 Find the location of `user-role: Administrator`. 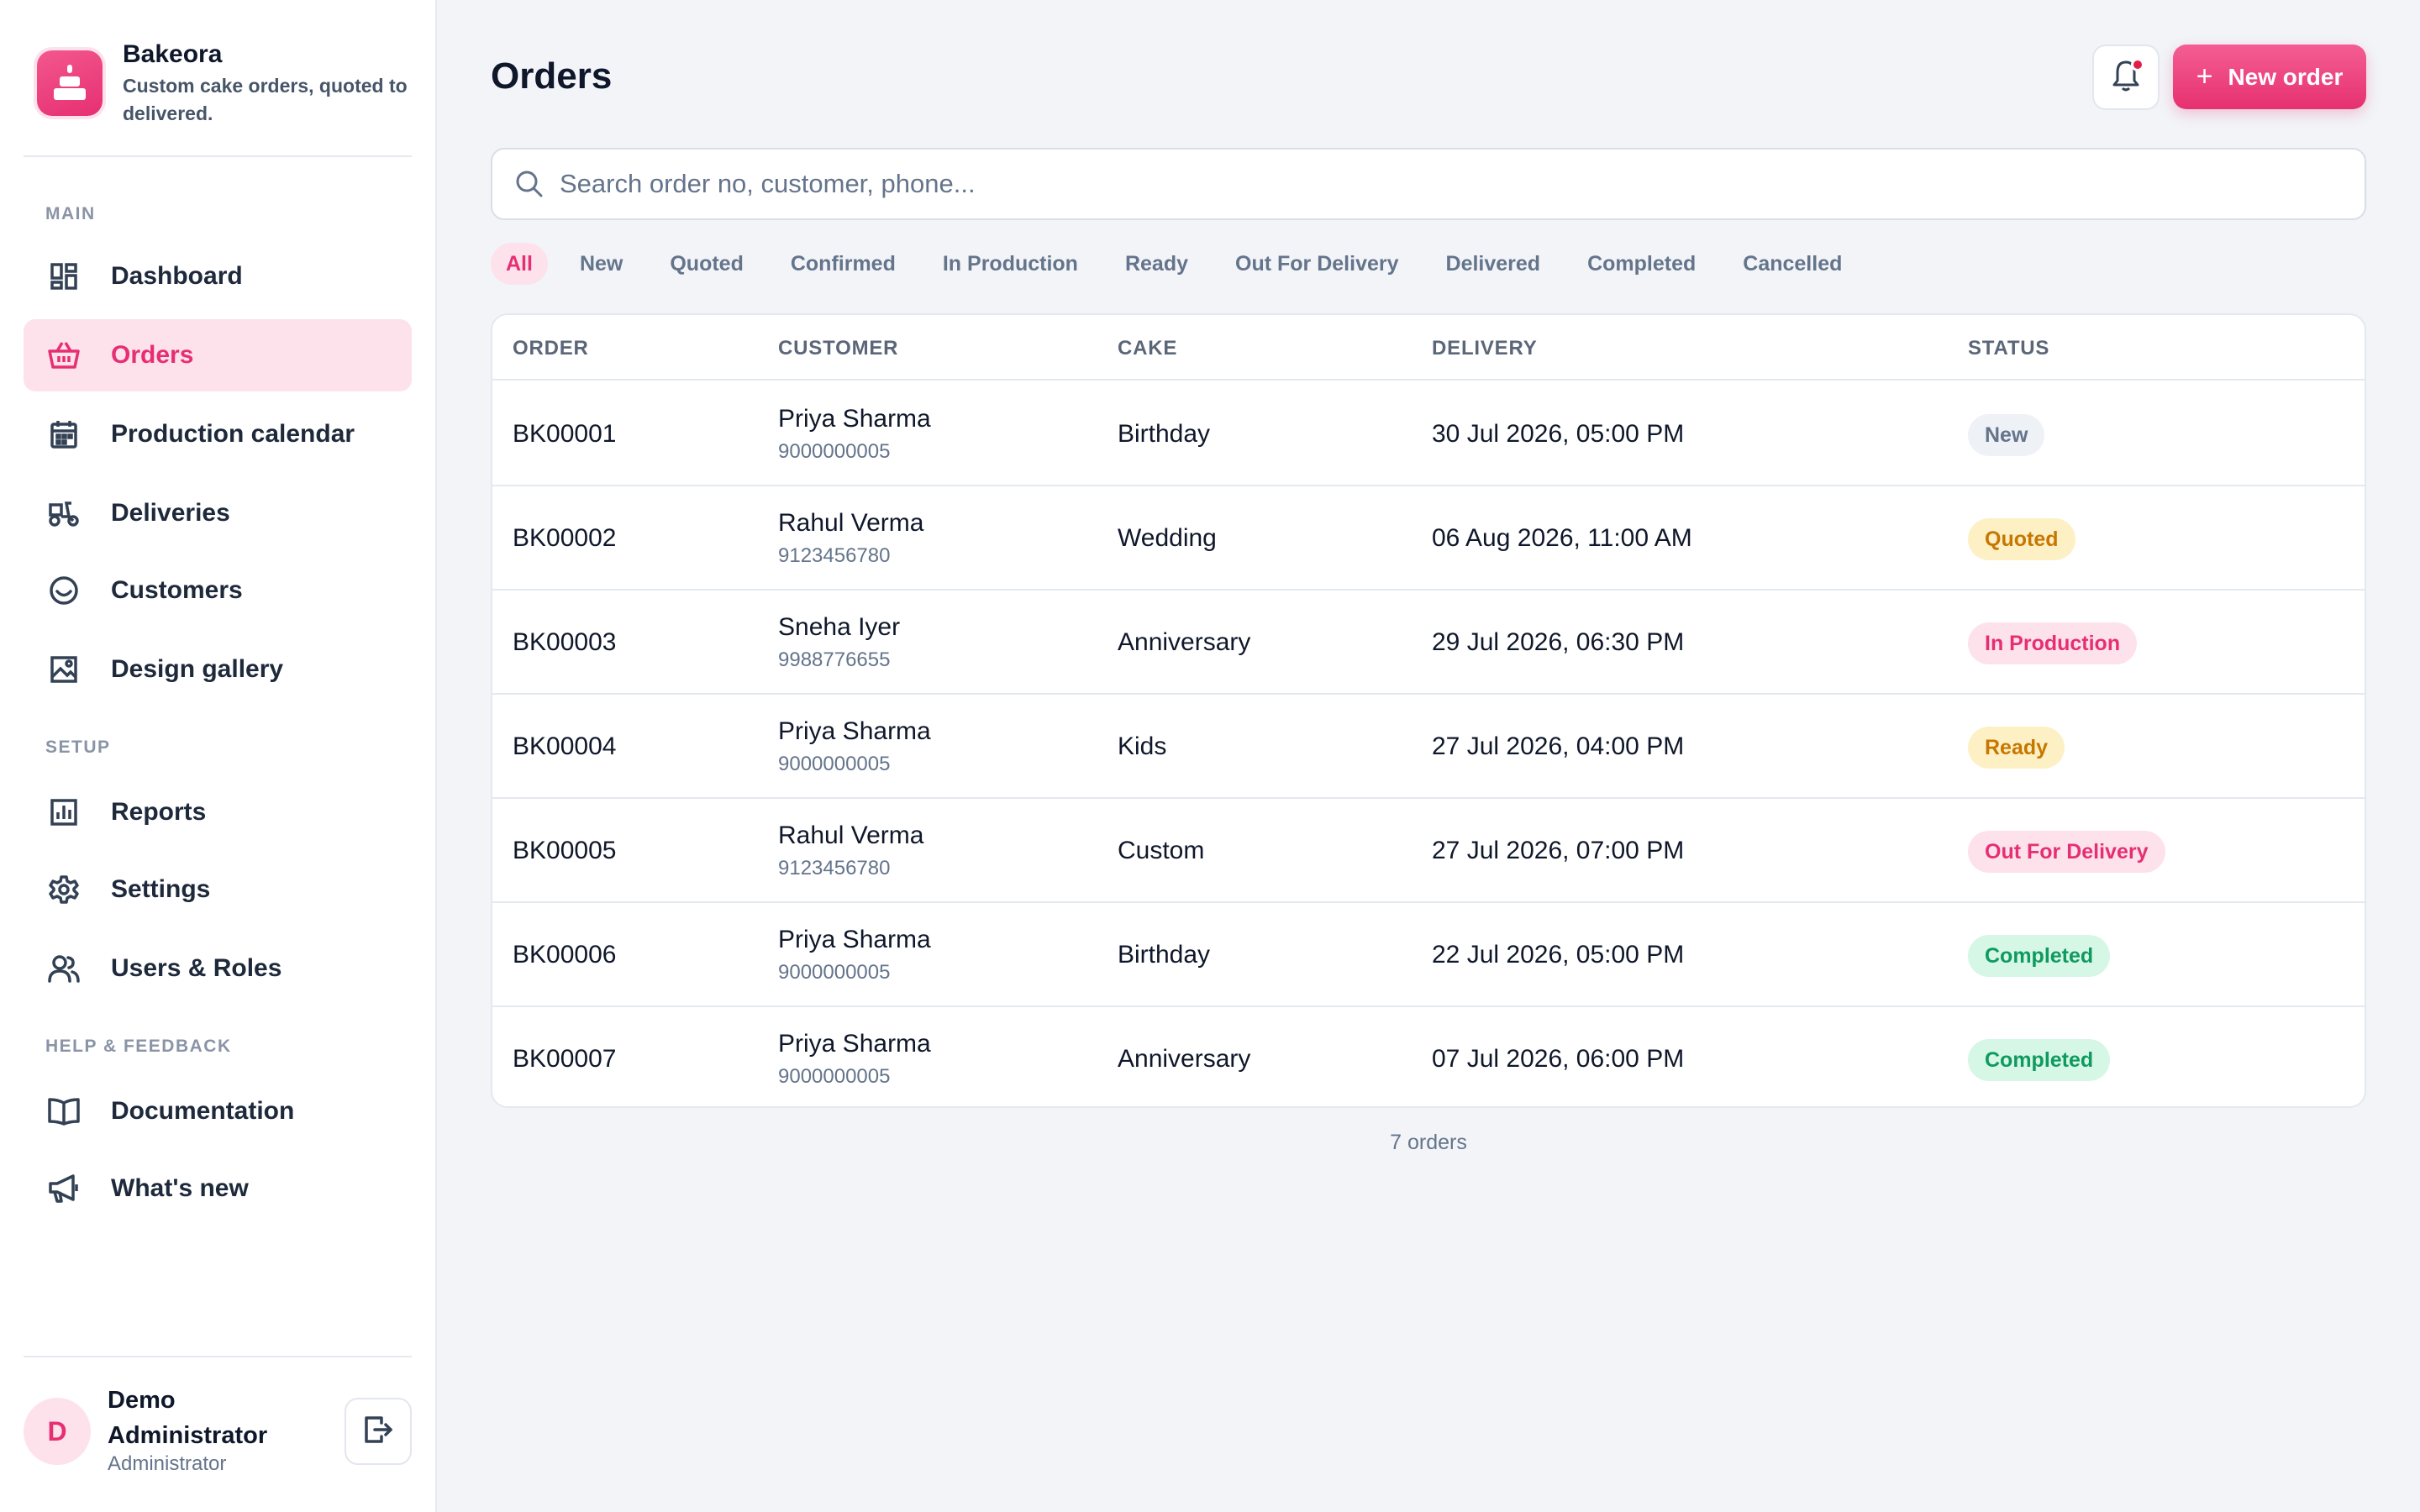

user-role: Administrator is located at coordinates (167, 1463).